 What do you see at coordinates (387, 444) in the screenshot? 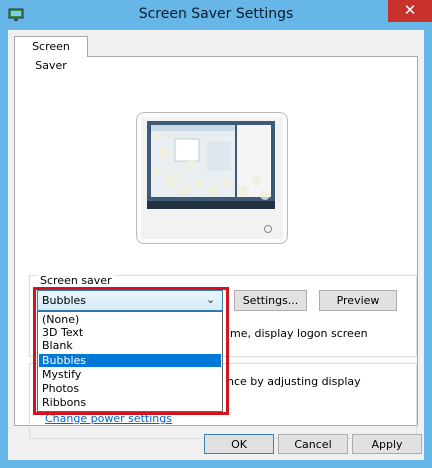
I see `apply-button: Apply` at bounding box center [387, 444].